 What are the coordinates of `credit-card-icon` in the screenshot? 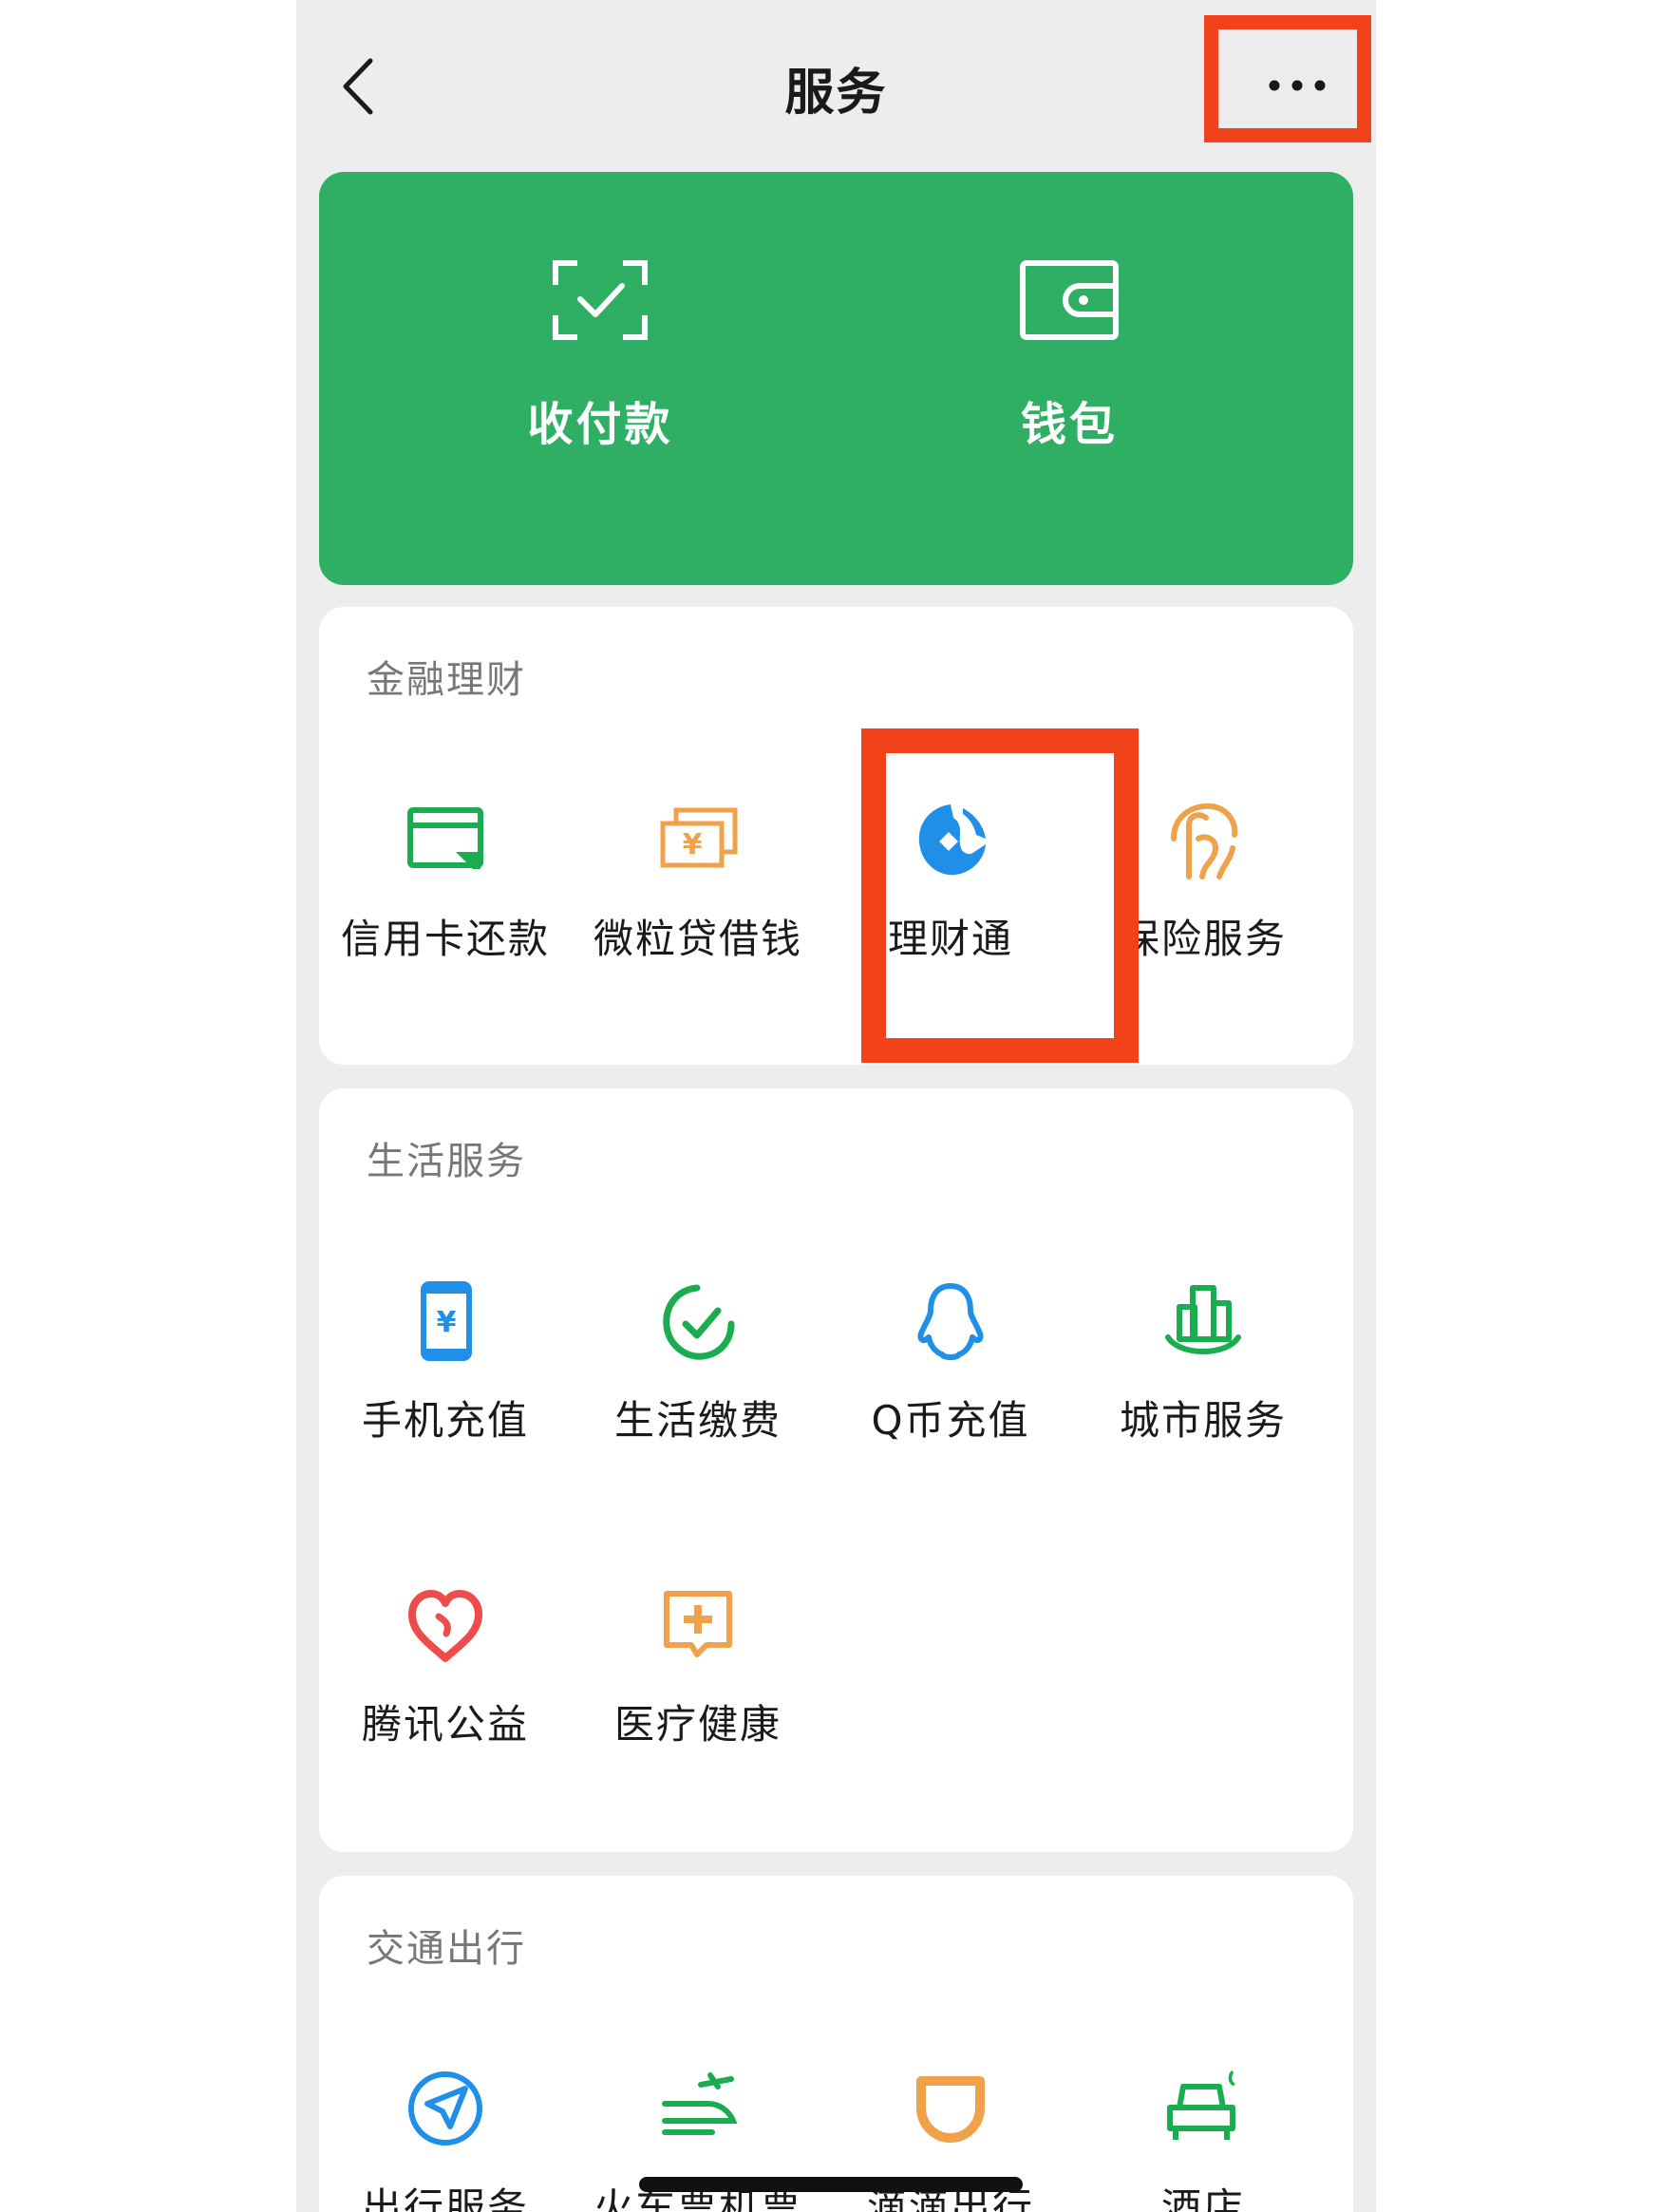 It's located at (445, 838).